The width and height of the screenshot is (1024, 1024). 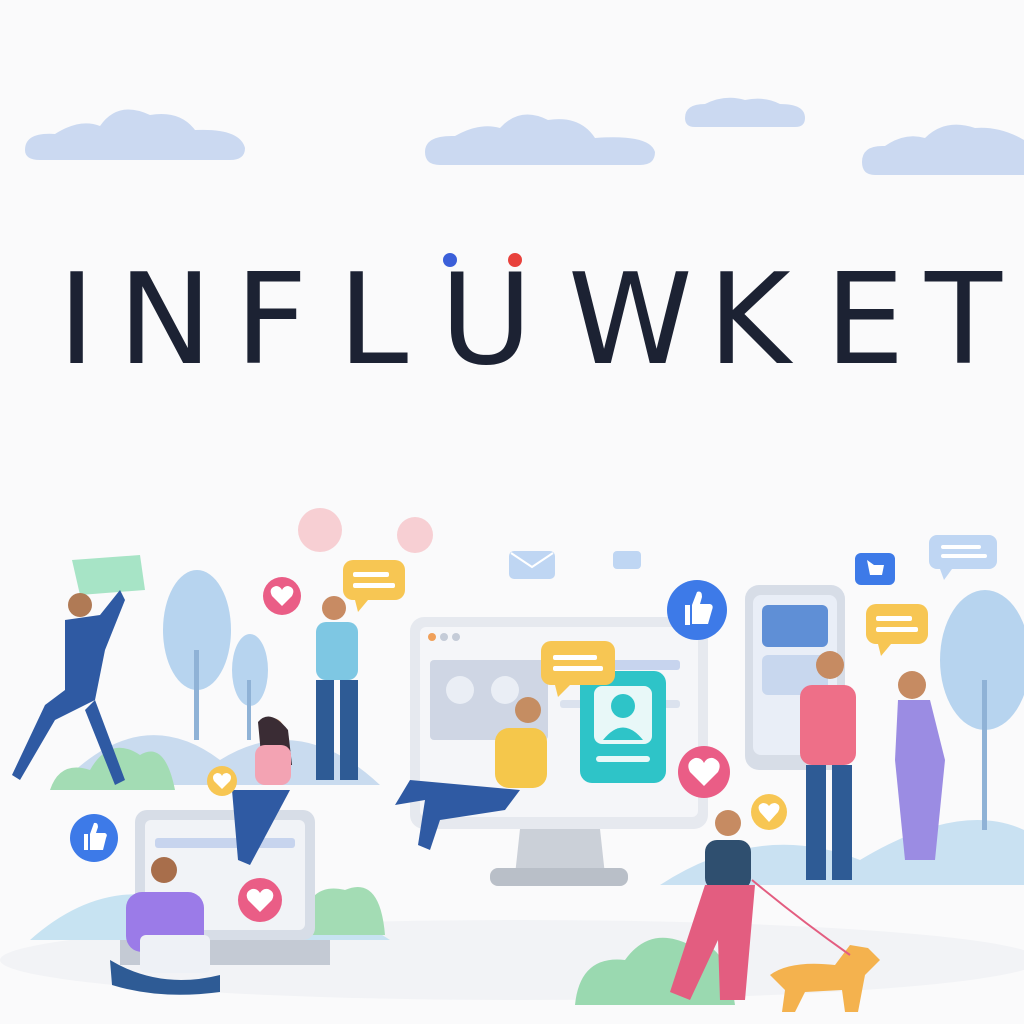 I want to click on brand-letter: L, so click(x=373, y=319).